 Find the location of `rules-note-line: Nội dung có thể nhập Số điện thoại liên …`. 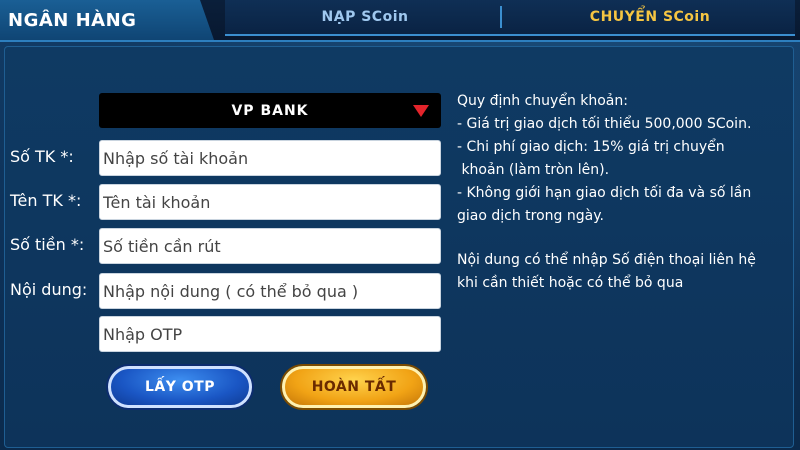

rules-note-line: Nội dung có thể nhập Số điện thoại liên … is located at coordinates (606, 260).